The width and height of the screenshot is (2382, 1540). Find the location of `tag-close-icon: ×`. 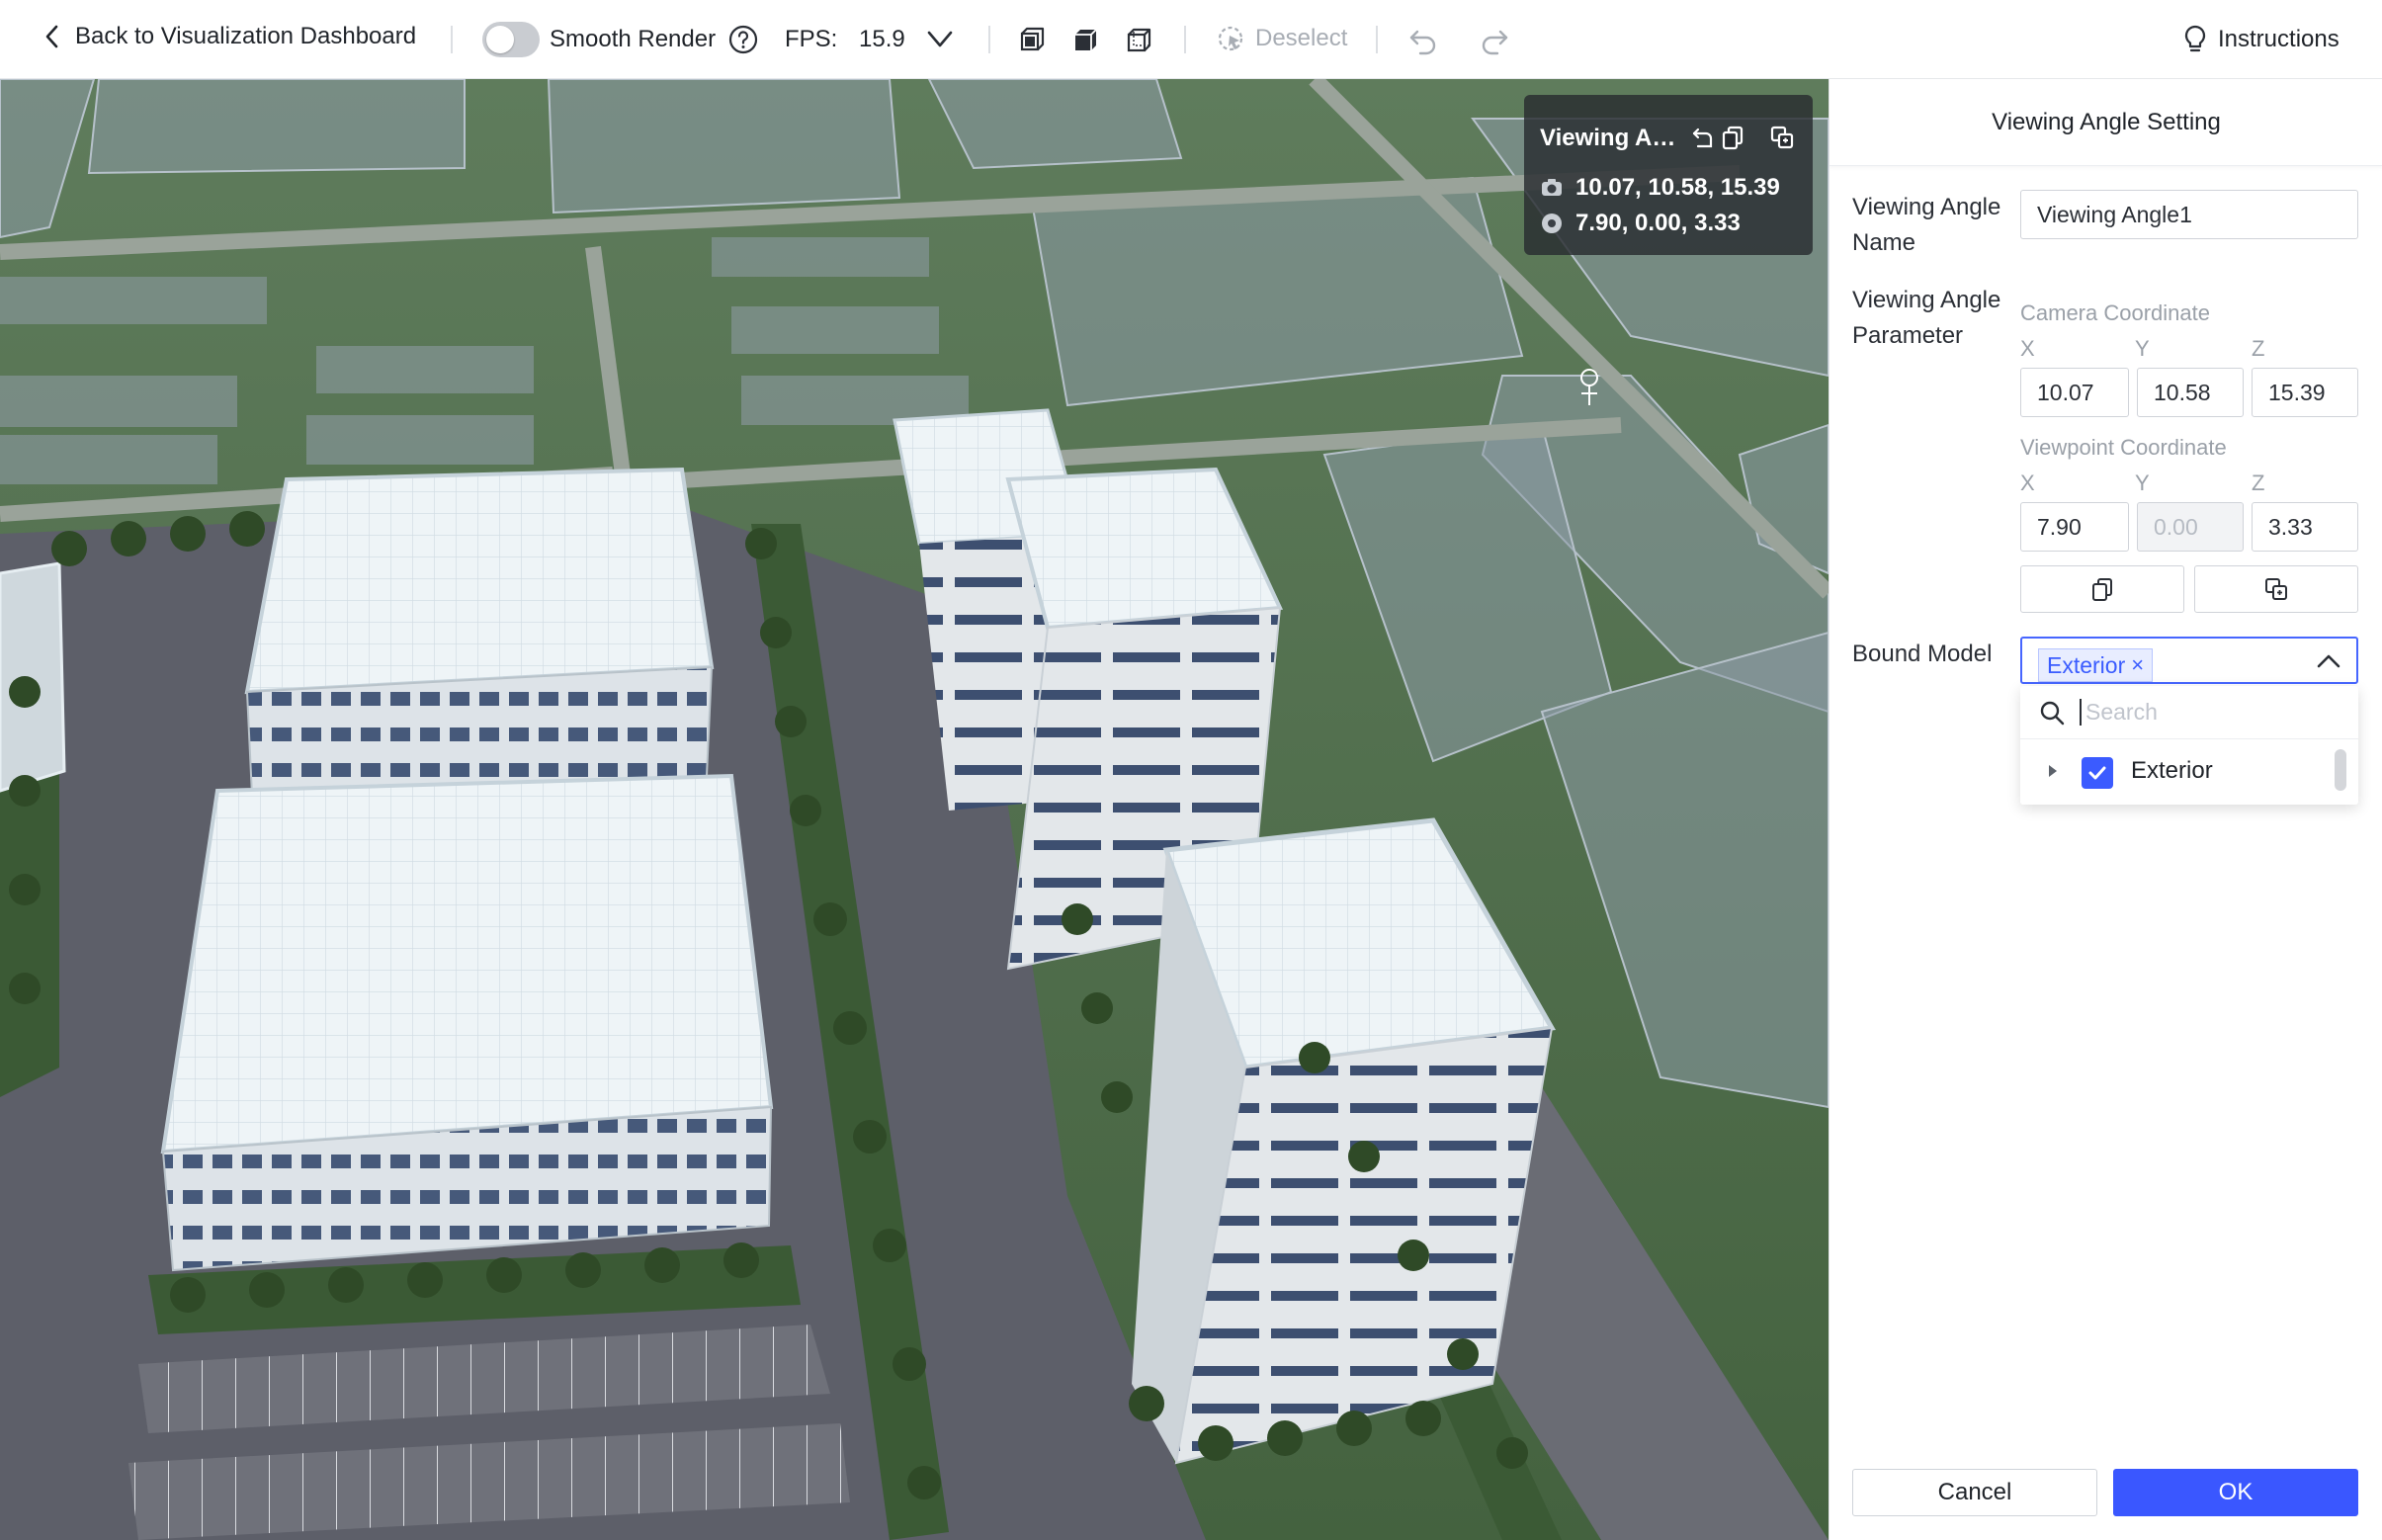

tag-close-icon: × is located at coordinates (2137, 665).